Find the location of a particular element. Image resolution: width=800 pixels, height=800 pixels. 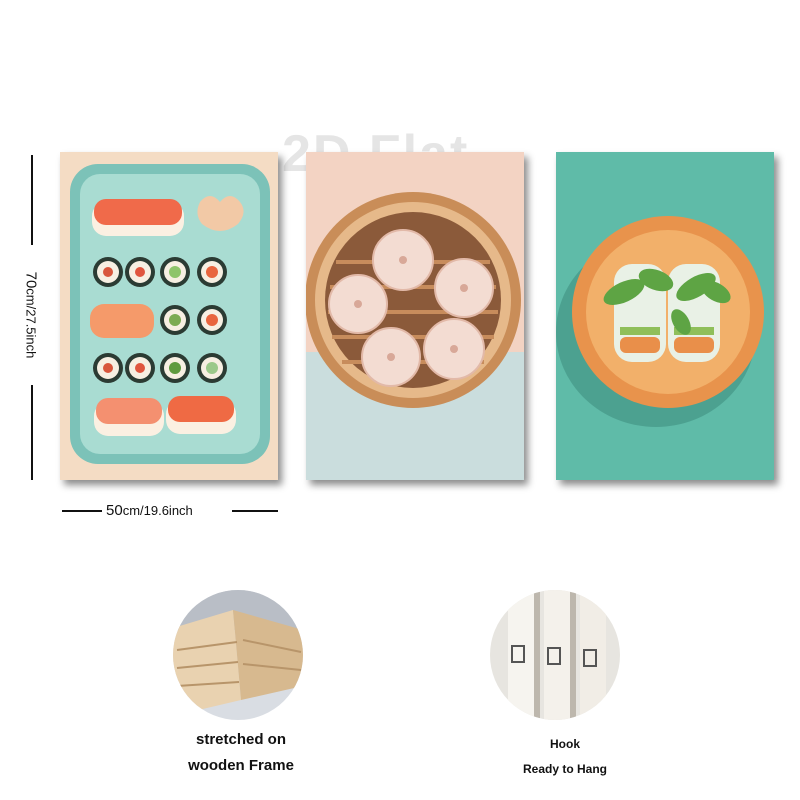

sushi-panel is located at coordinates (169, 316).